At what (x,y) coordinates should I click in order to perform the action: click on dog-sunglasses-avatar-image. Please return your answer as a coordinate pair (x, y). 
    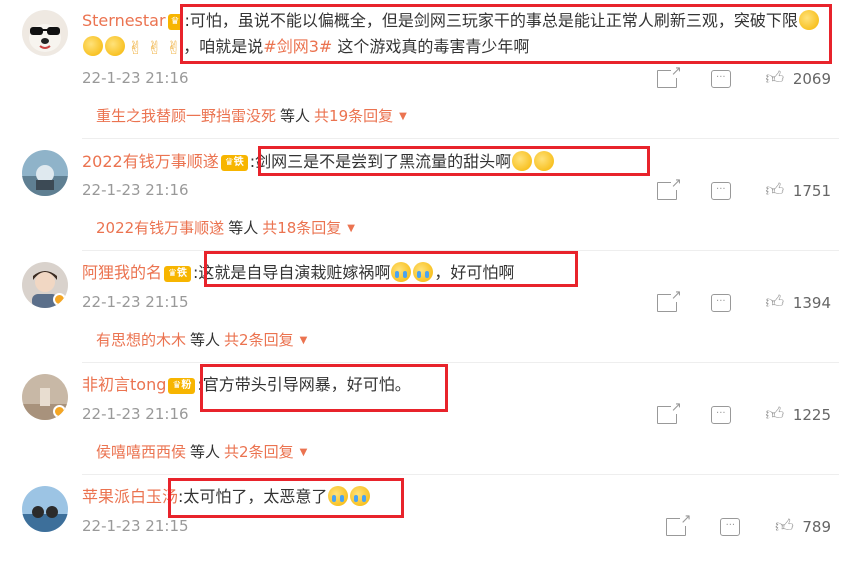
    Looking at the image, I should click on (45, 33).